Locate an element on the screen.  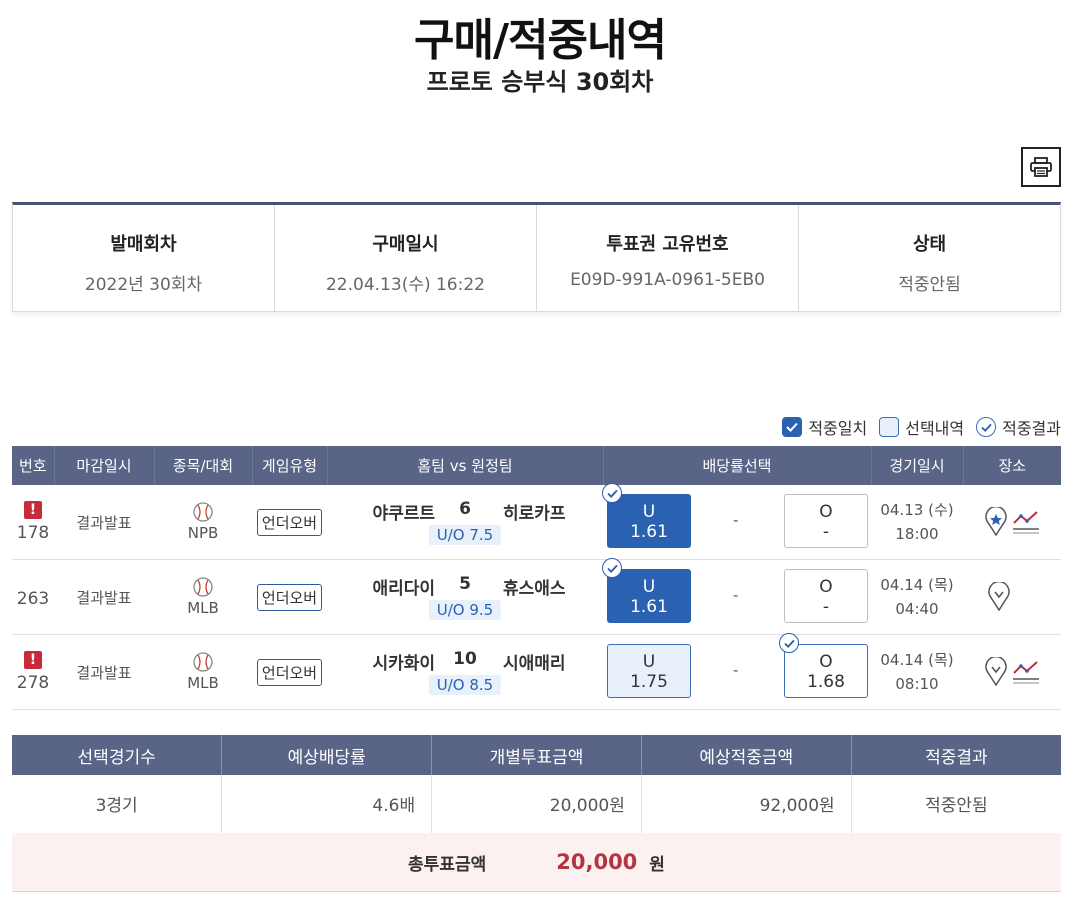
col-header: 장소 is located at coordinates (1012, 465).